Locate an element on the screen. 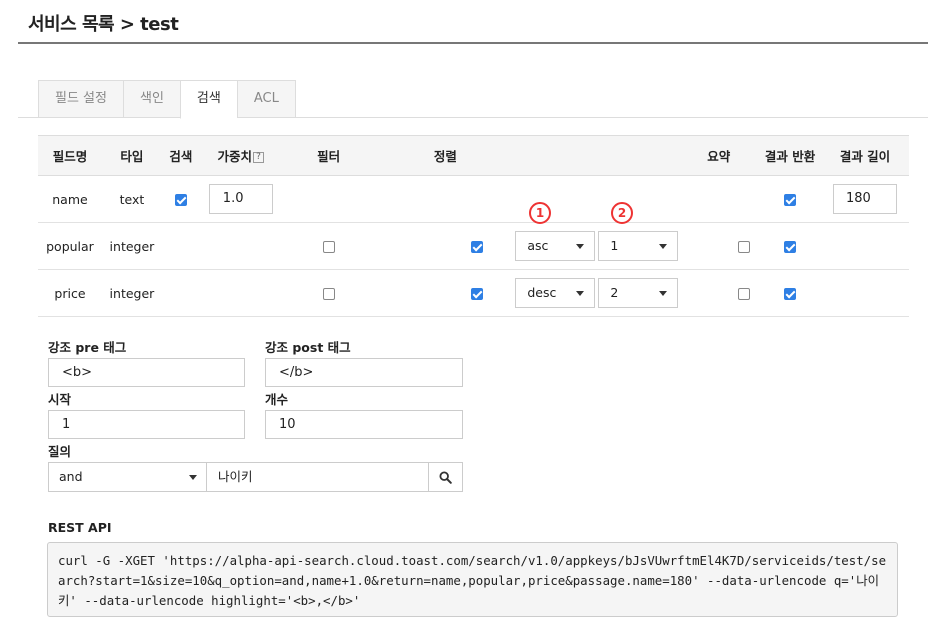 The height and width of the screenshot is (629, 952). sort-order-value: asc is located at coordinates (538, 245).